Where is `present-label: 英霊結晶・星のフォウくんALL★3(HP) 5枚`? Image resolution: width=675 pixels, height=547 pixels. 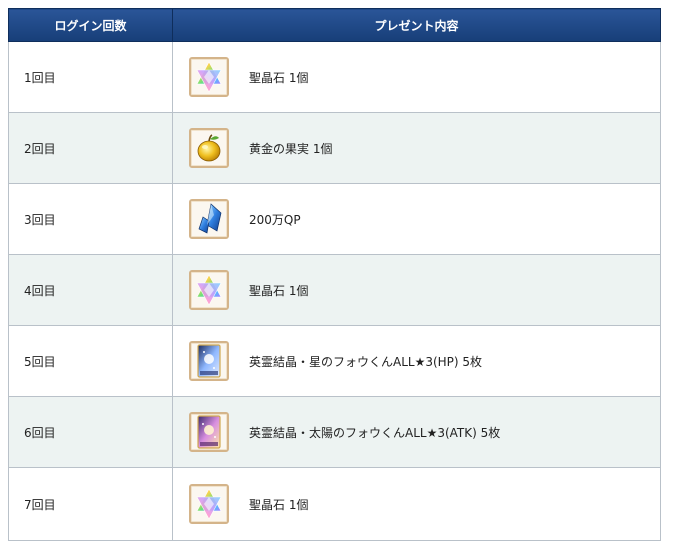
present-label: 英霊結晶・星のフォウくんALL★3(HP) 5枚 is located at coordinates (366, 361).